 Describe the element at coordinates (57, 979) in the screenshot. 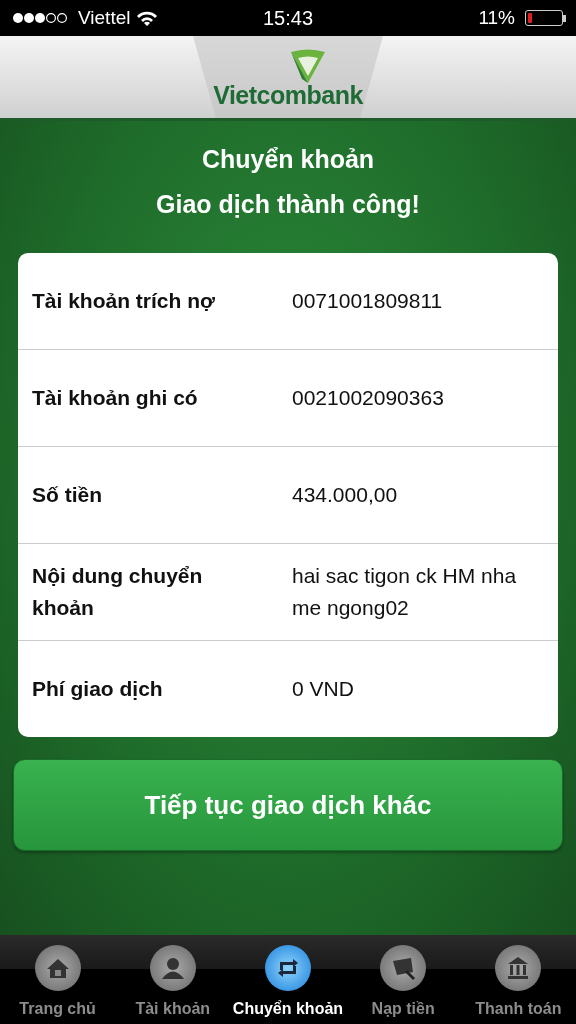

I see `tab-item: Trang chủ` at that location.